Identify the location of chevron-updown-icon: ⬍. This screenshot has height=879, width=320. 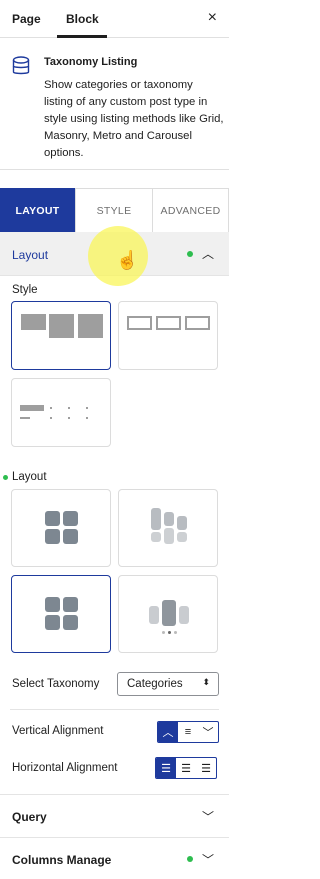
(206, 682).